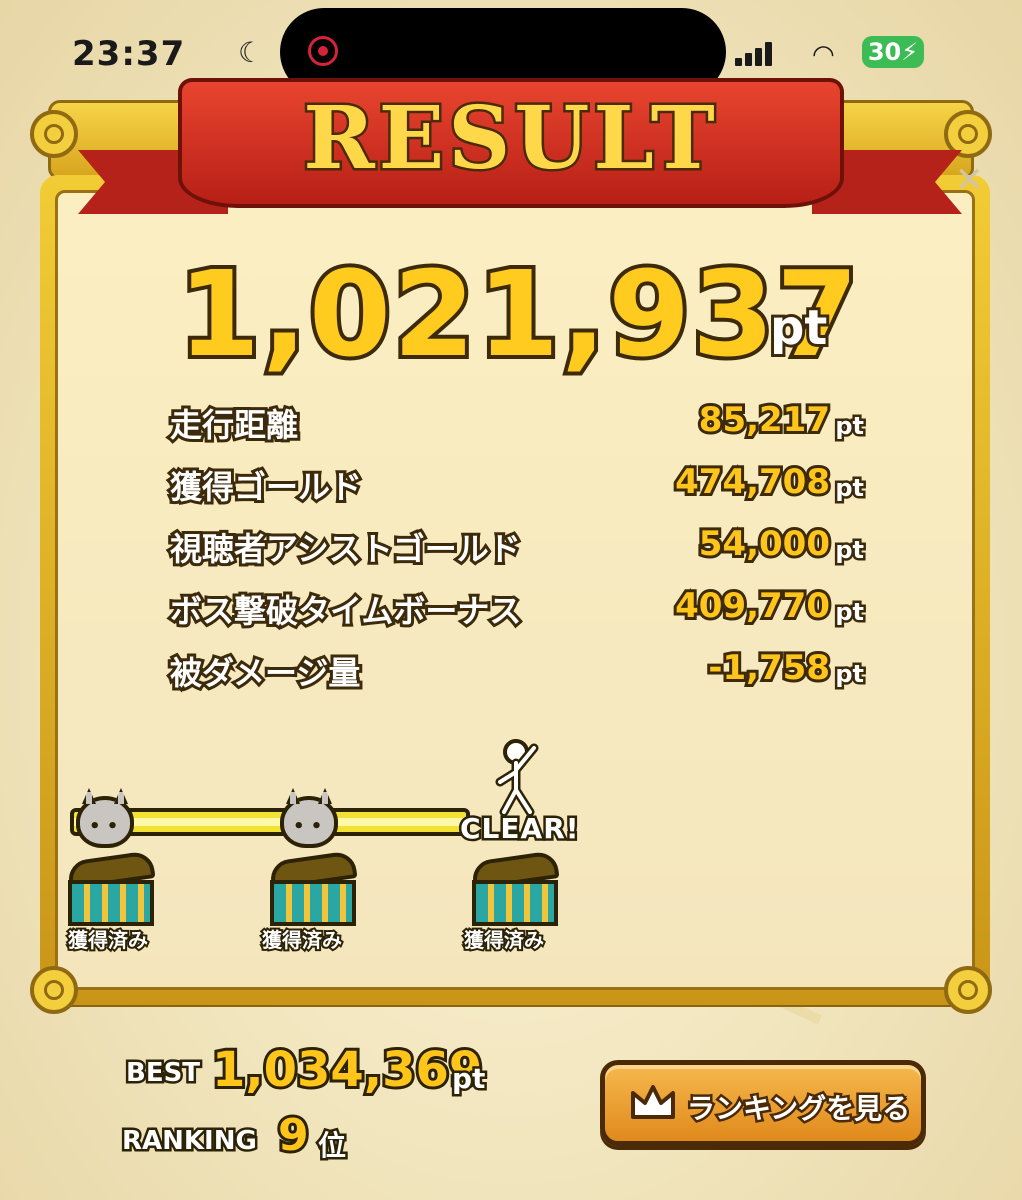 This screenshot has height=1200, width=1022. What do you see at coordinates (798, 328) in the screenshot?
I see `total-score-unit: pt` at bounding box center [798, 328].